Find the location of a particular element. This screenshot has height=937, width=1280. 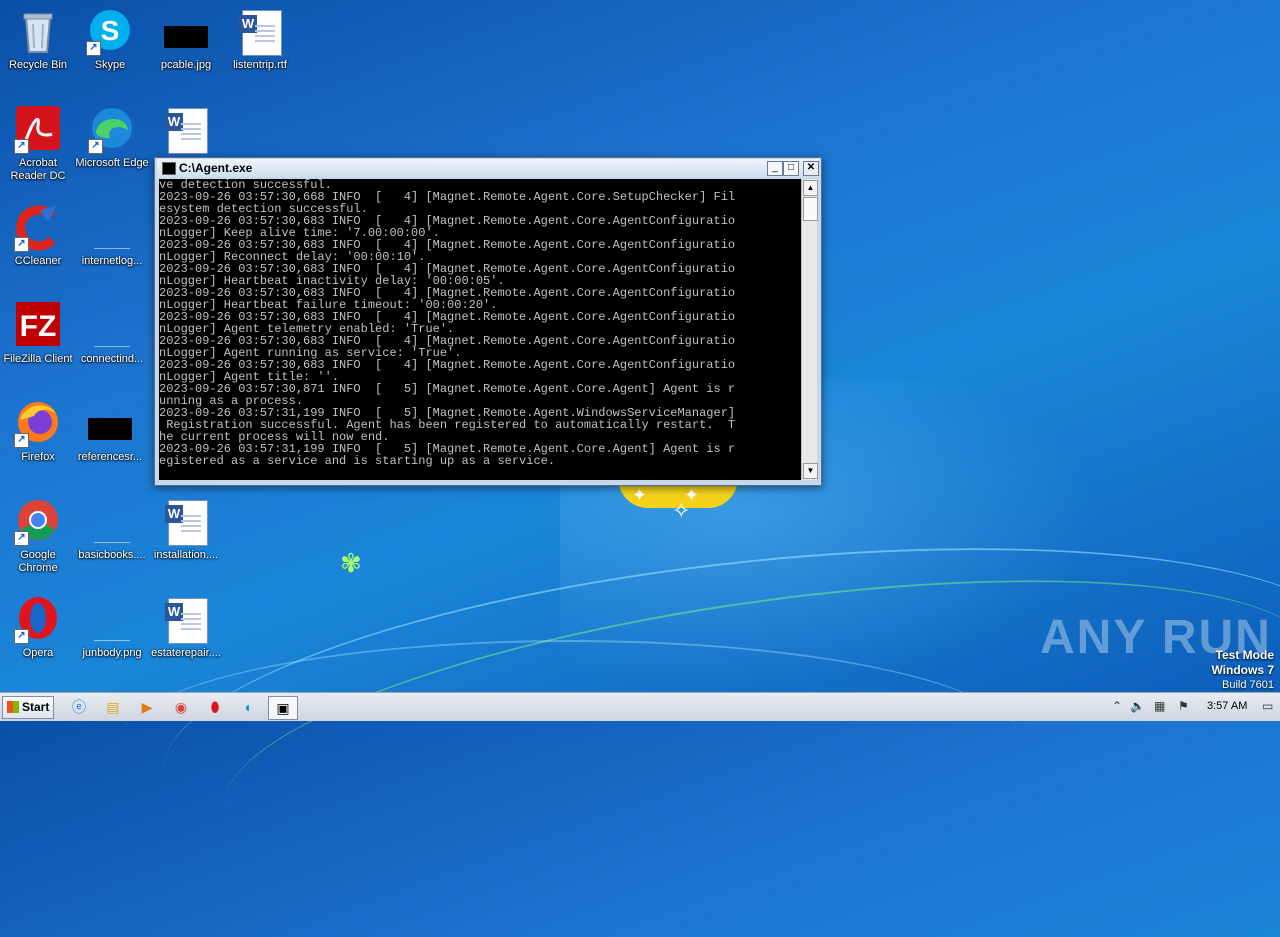

ccleaner-icon: ↗ is located at coordinates (38, 228).